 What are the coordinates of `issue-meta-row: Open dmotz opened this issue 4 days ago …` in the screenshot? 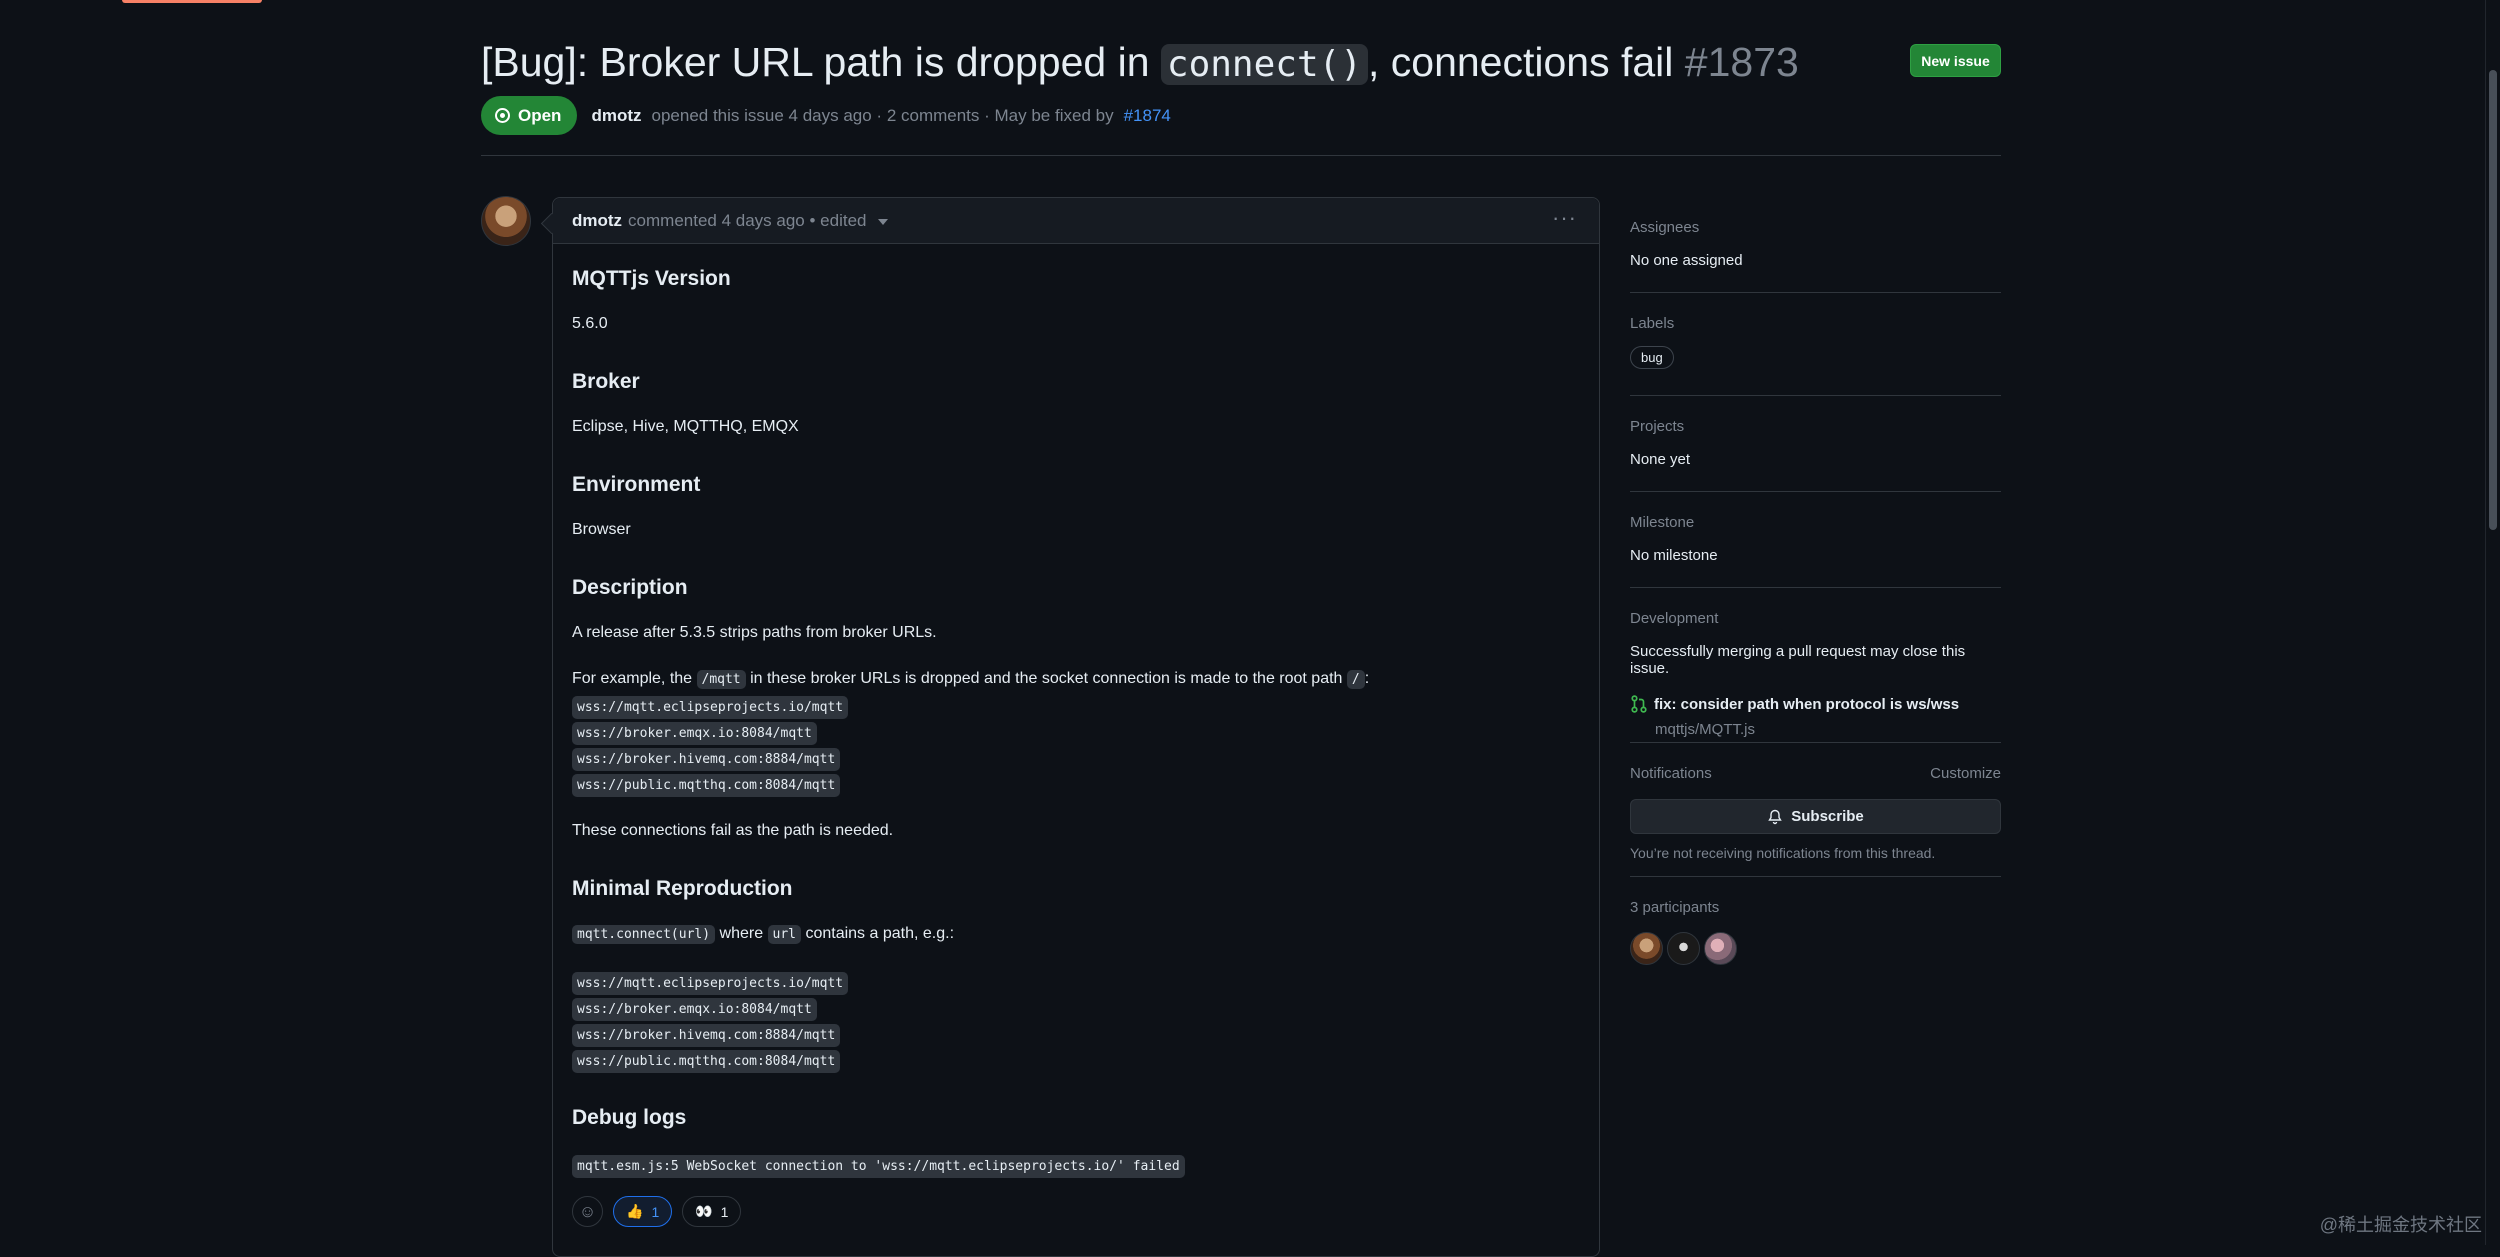 It's located at (826, 115).